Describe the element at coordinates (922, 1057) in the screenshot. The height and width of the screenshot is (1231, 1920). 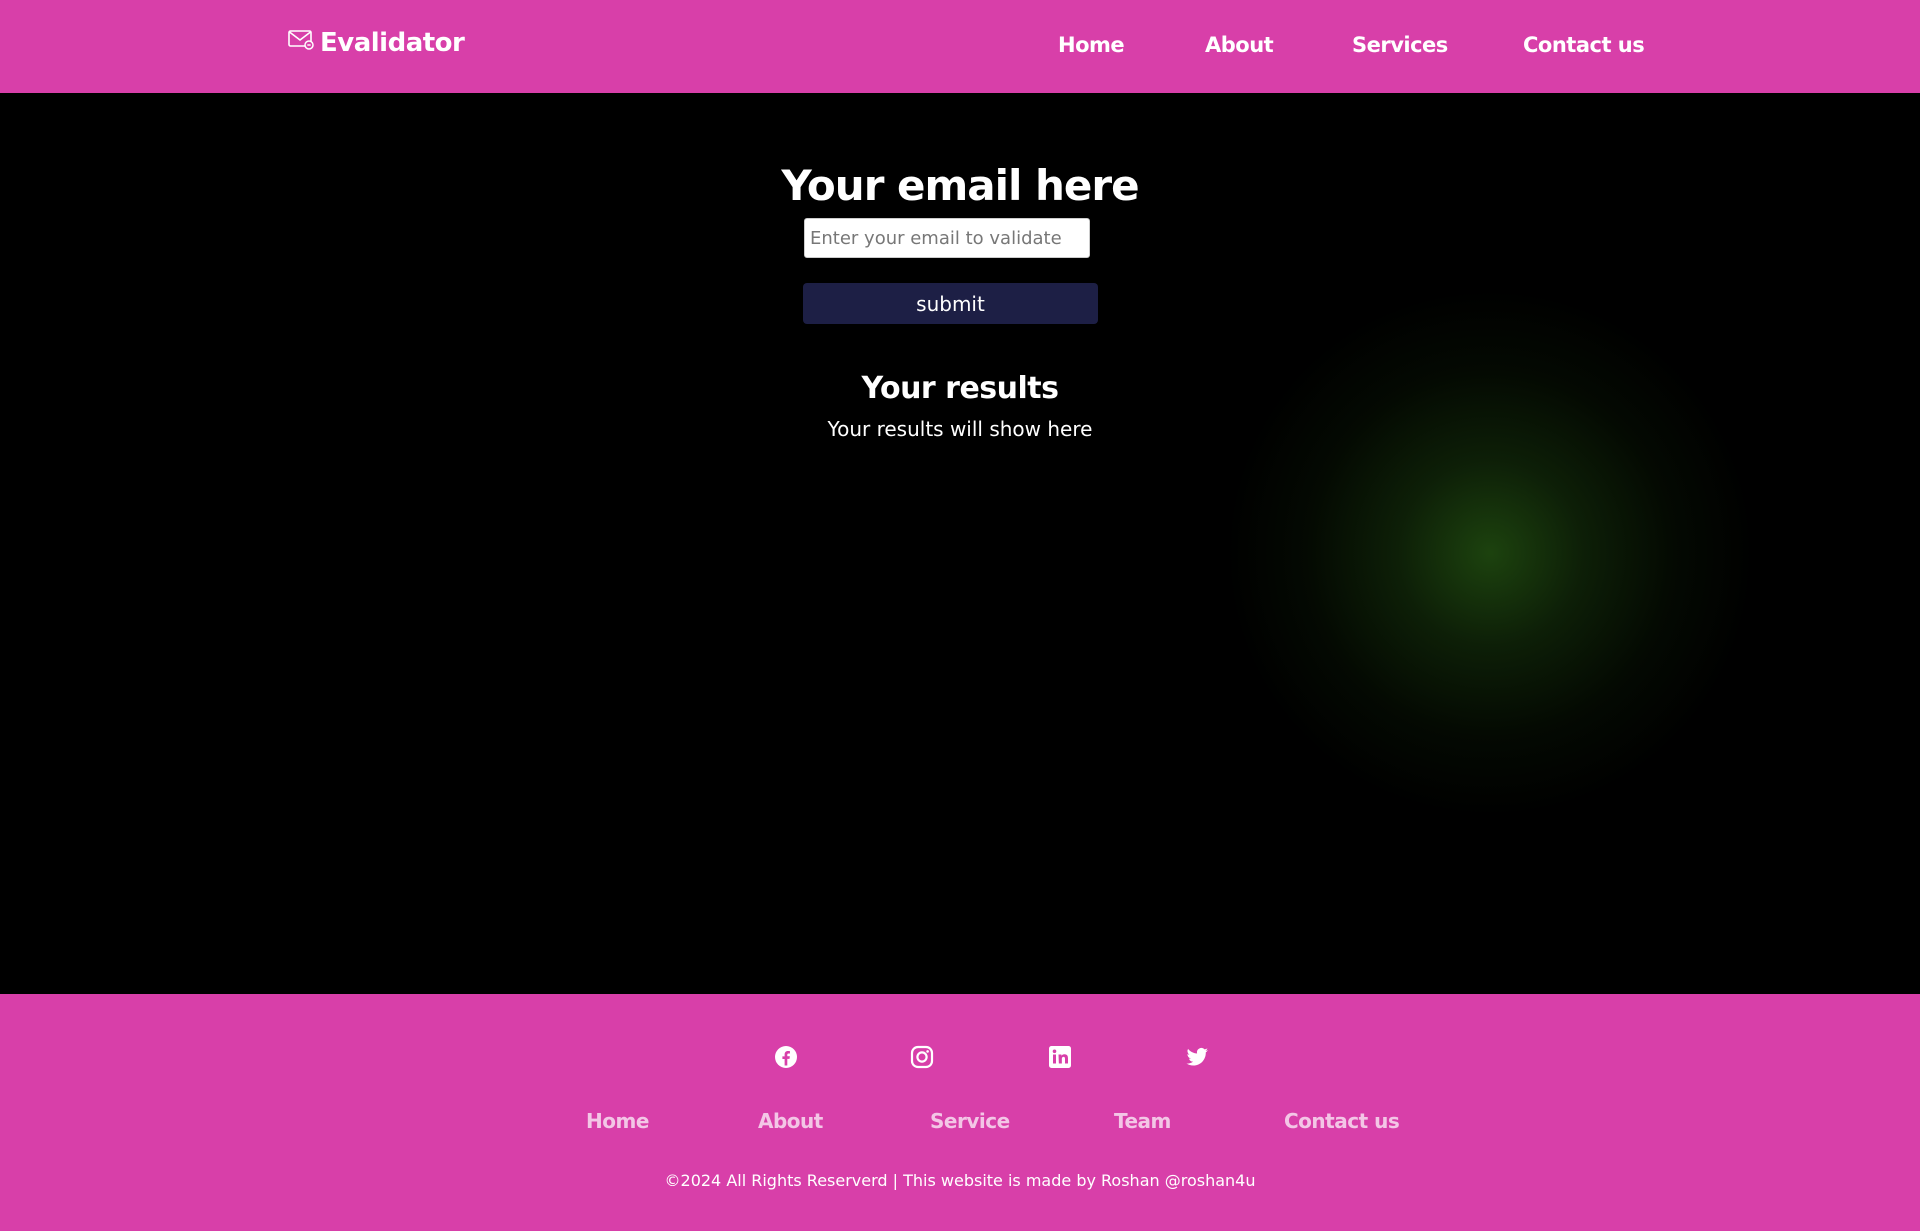
I see `instagram-icon` at that location.